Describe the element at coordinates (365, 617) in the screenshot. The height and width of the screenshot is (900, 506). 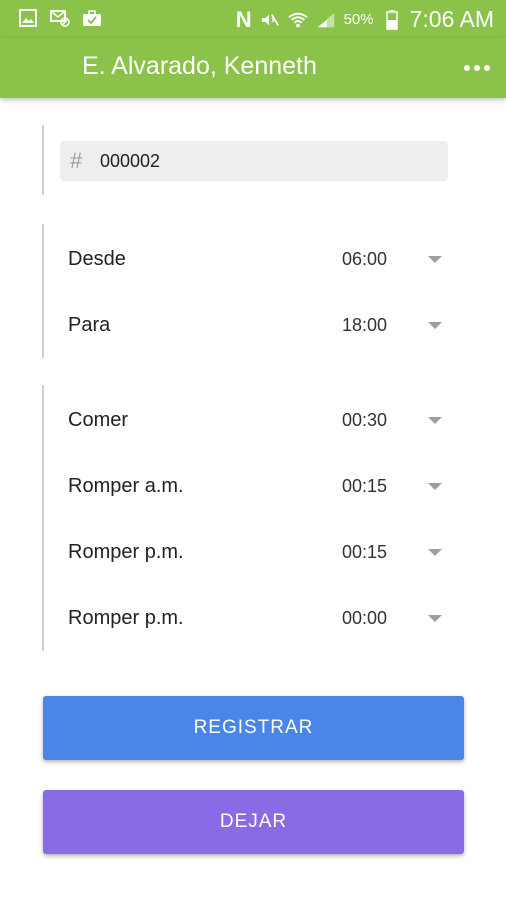
I see `break-value: 00:00` at that location.